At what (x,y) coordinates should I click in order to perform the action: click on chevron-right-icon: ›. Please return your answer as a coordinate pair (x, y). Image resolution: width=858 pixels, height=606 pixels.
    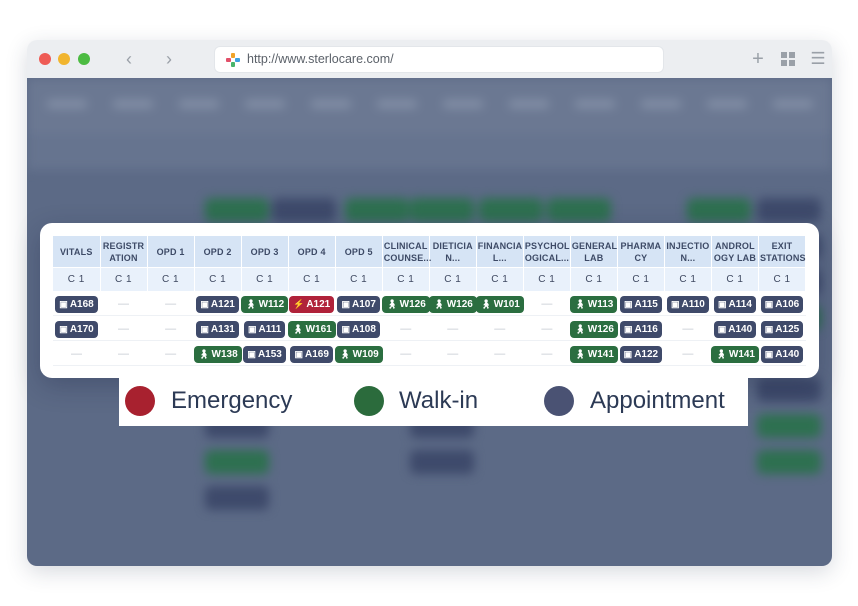
    Looking at the image, I should click on (169, 59).